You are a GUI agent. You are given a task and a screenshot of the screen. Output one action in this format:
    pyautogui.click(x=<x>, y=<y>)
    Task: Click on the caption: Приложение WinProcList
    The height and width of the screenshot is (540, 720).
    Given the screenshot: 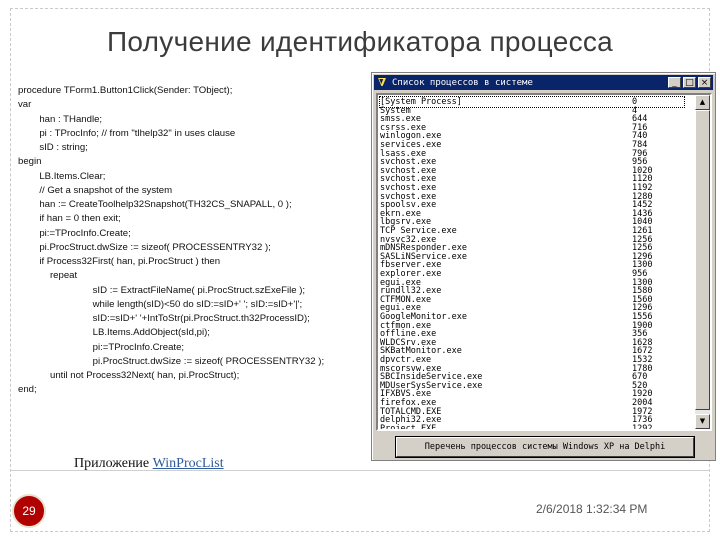 What is the action you would take?
    pyautogui.click(x=149, y=464)
    